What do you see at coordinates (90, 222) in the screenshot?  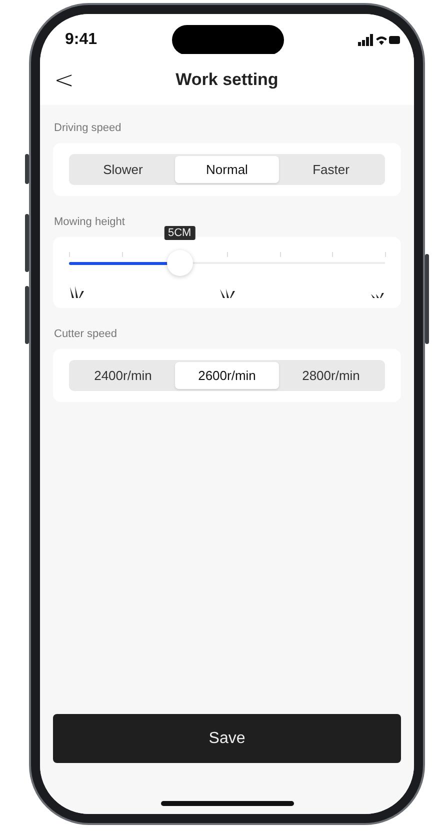 I see `section-label: Mowing height` at bounding box center [90, 222].